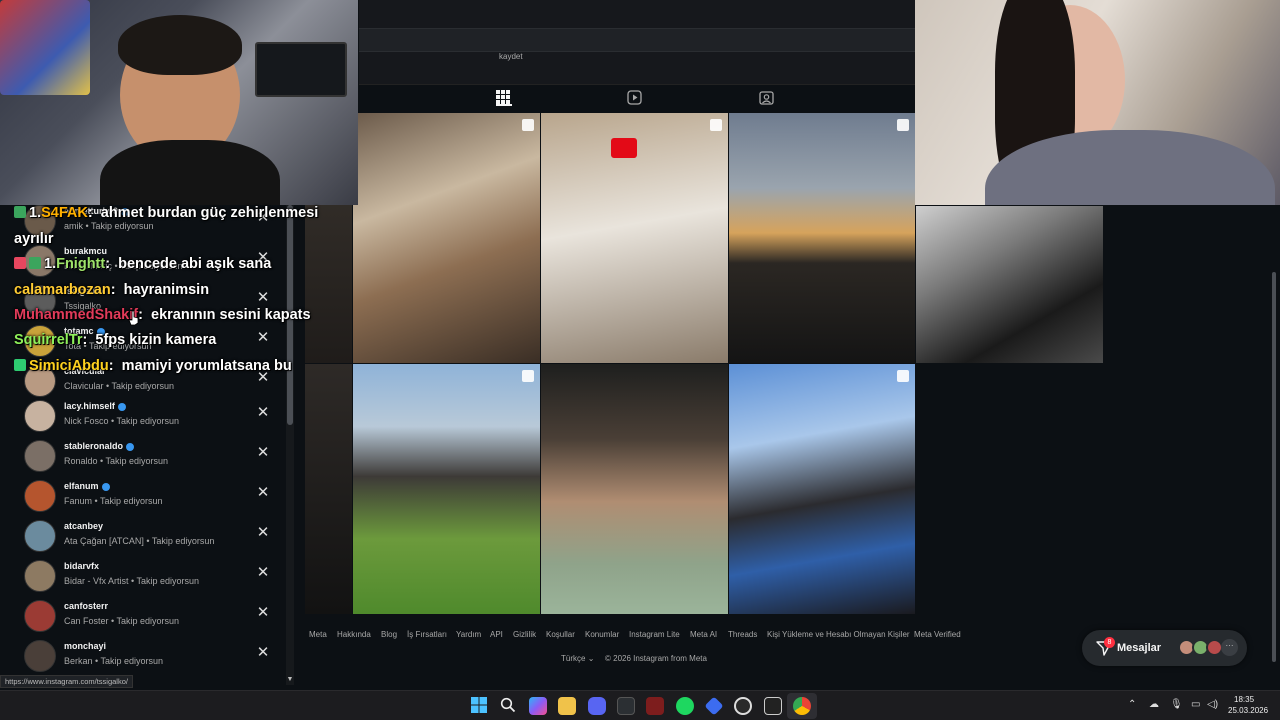 The width and height of the screenshot is (1280, 720). I want to click on clock-time: 18:35, so click(1244, 699).